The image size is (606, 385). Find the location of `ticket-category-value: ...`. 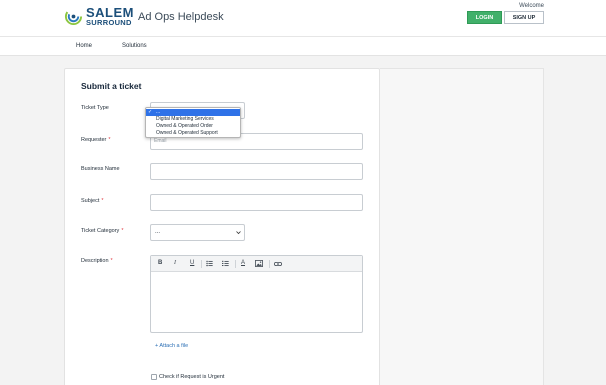

ticket-category-value: ... is located at coordinates (158, 232).